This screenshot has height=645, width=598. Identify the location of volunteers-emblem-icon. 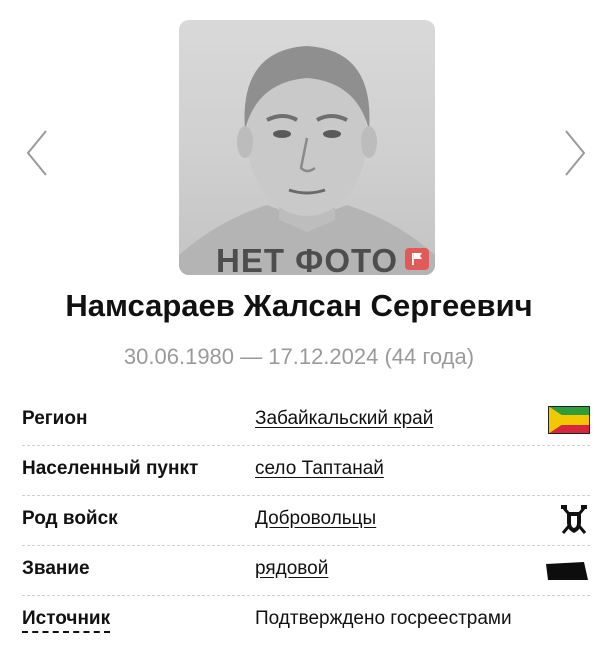
(574, 519).